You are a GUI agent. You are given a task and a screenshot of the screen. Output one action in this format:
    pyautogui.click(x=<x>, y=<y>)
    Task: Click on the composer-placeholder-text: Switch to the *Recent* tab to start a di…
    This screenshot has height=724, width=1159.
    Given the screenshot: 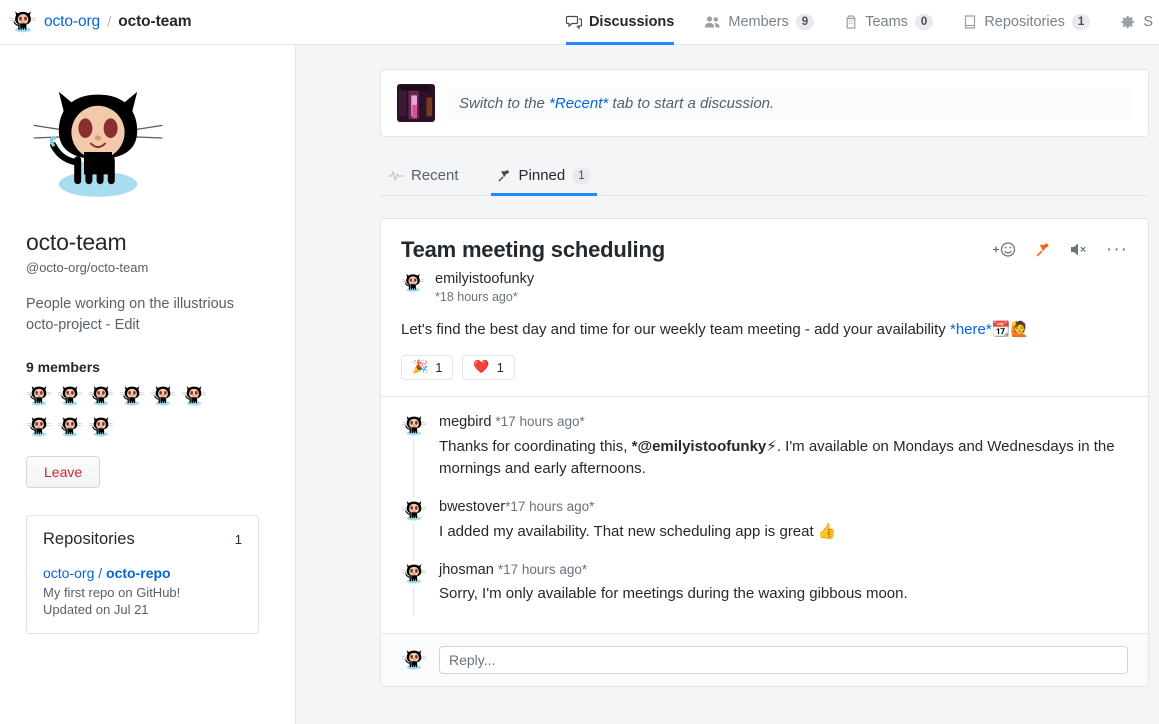 What is the action you would take?
    pyautogui.click(x=790, y=103)
    